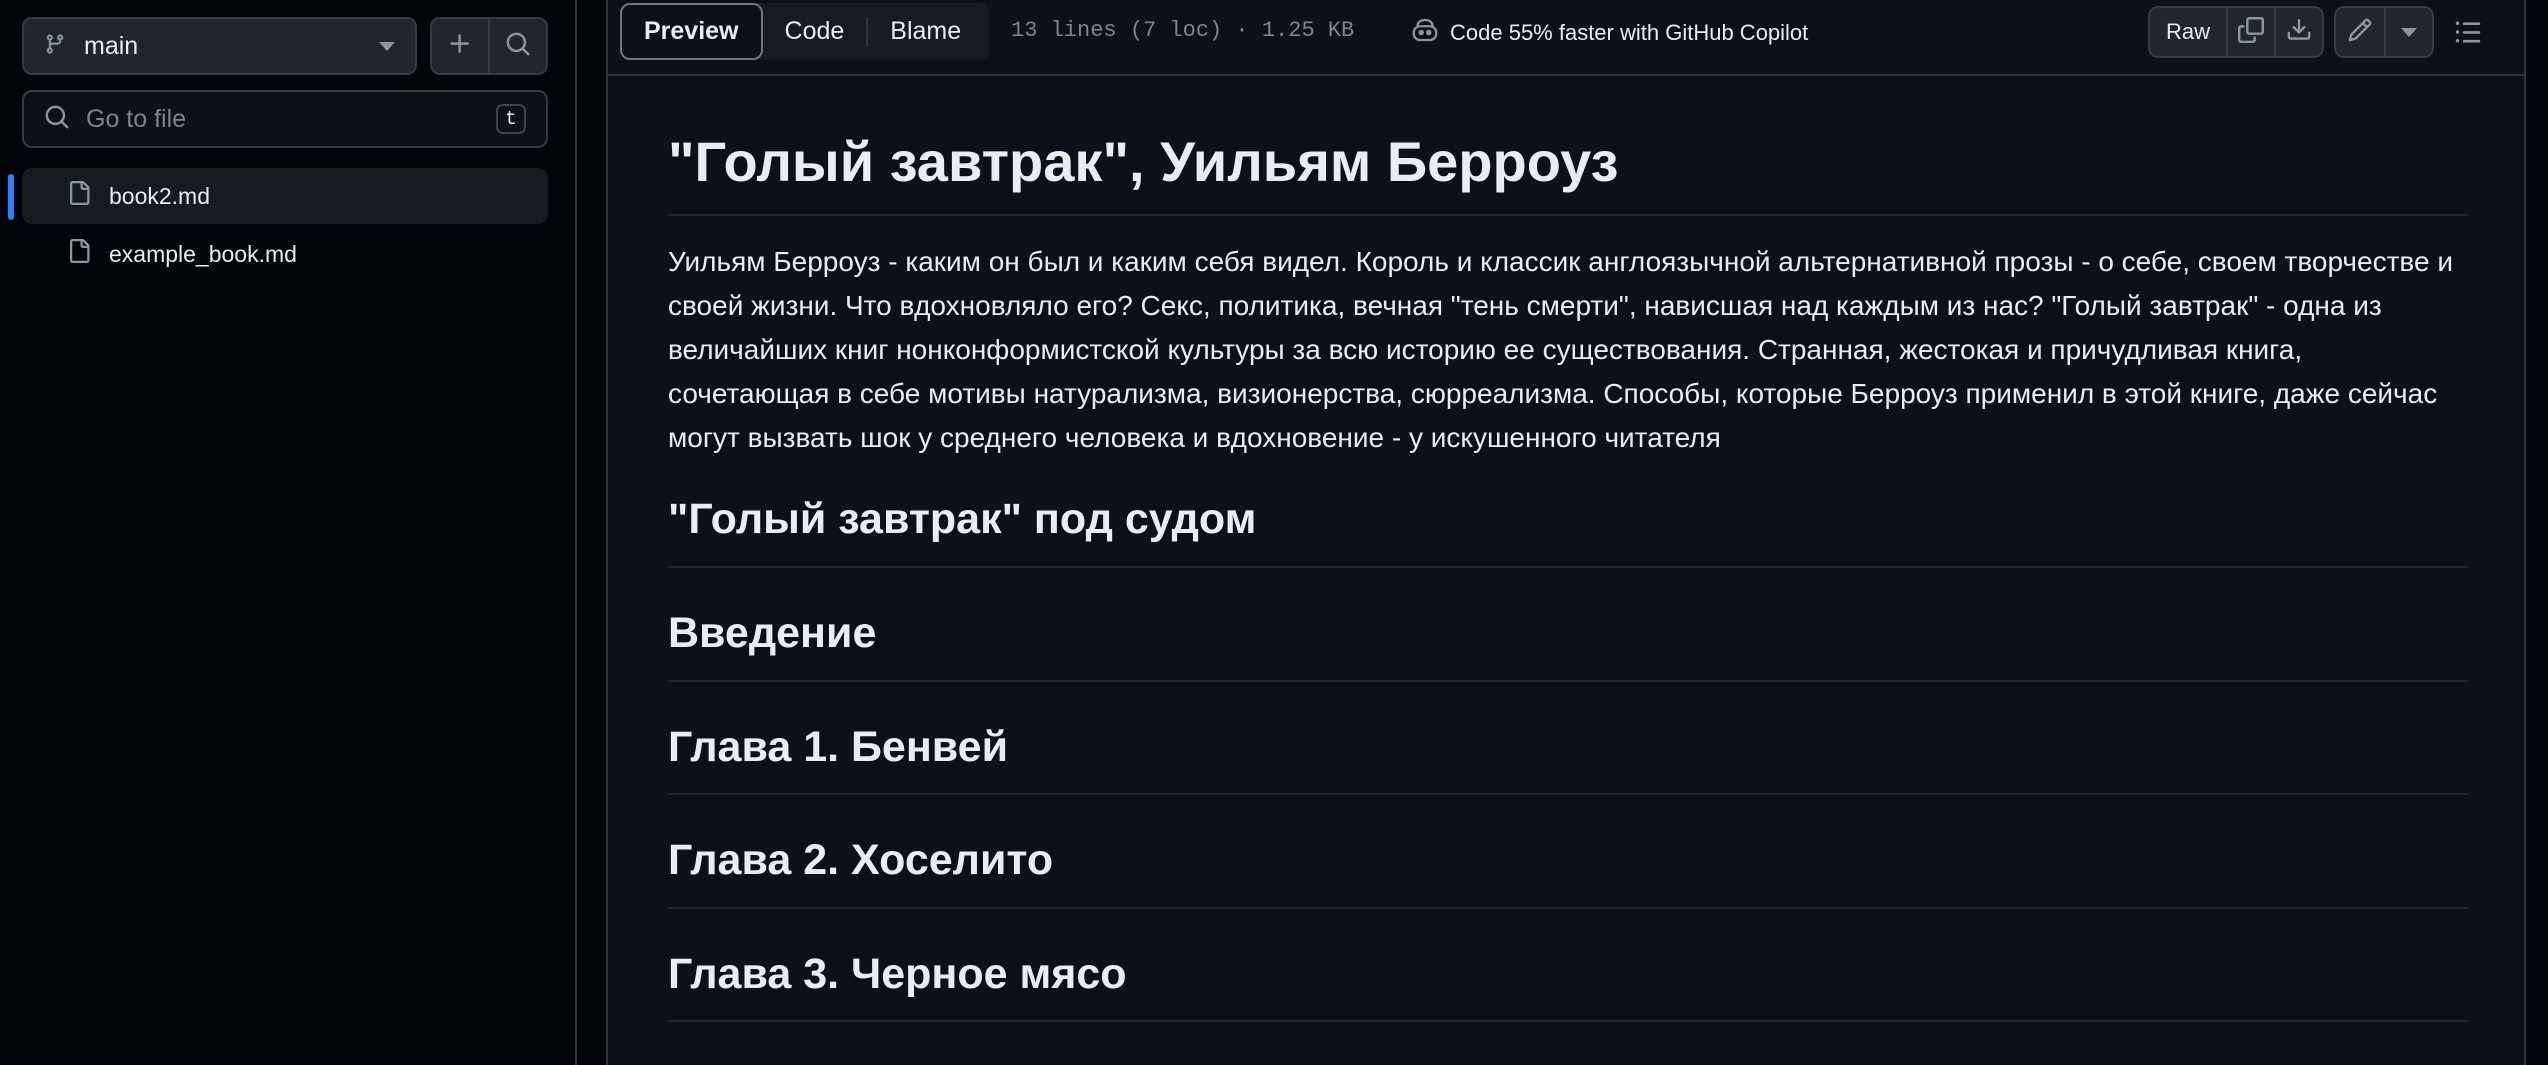 The width and height of the screenshot is (2548, 1065). Describe the element at coordinates (1629, 32) in the screenshot. I see `copilot-text: Code 55% faster with GitHub Copilot` at that location.